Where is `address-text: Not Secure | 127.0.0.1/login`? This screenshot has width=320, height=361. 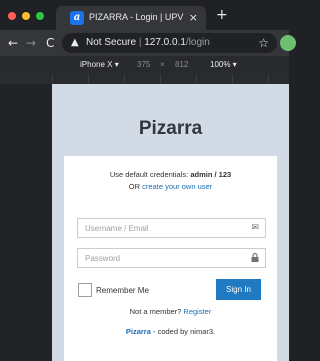
address-text: Not Secure | 127.0.0.1/login is located at coordinates (148, 42).